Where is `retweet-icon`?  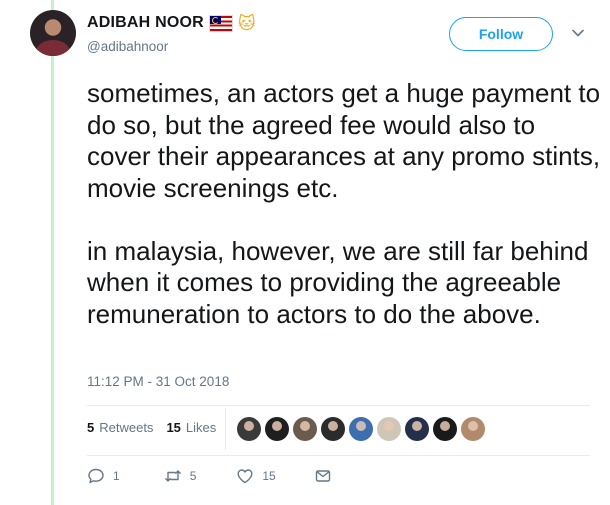 retweet-icon is located at coordinates (172, 476).